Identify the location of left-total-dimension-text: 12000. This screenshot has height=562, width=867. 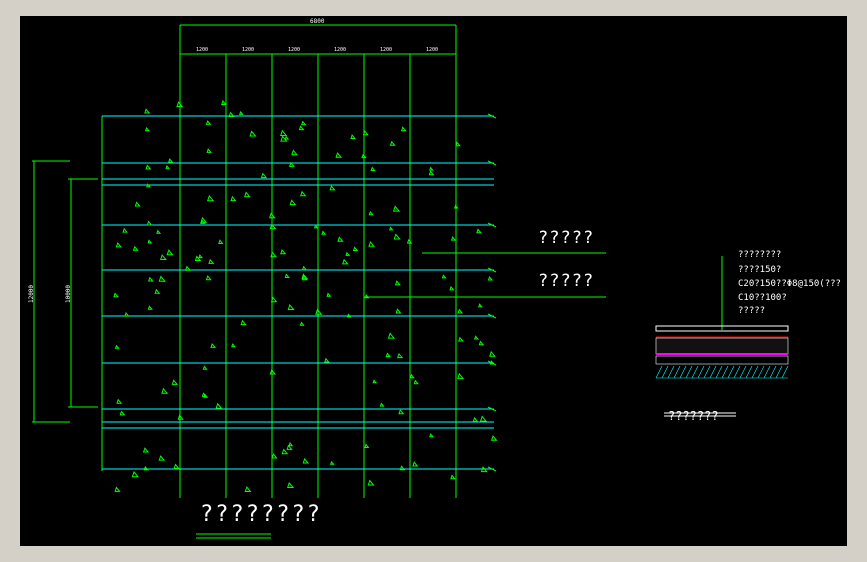
(32, 294).